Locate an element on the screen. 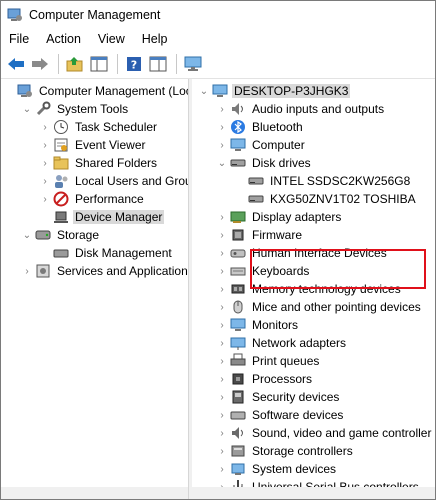 The height and width of the screenshot is (500, 436). device-tree-item: INTEL SSDSC2KW256G8 is located at coordinates (323, 181).